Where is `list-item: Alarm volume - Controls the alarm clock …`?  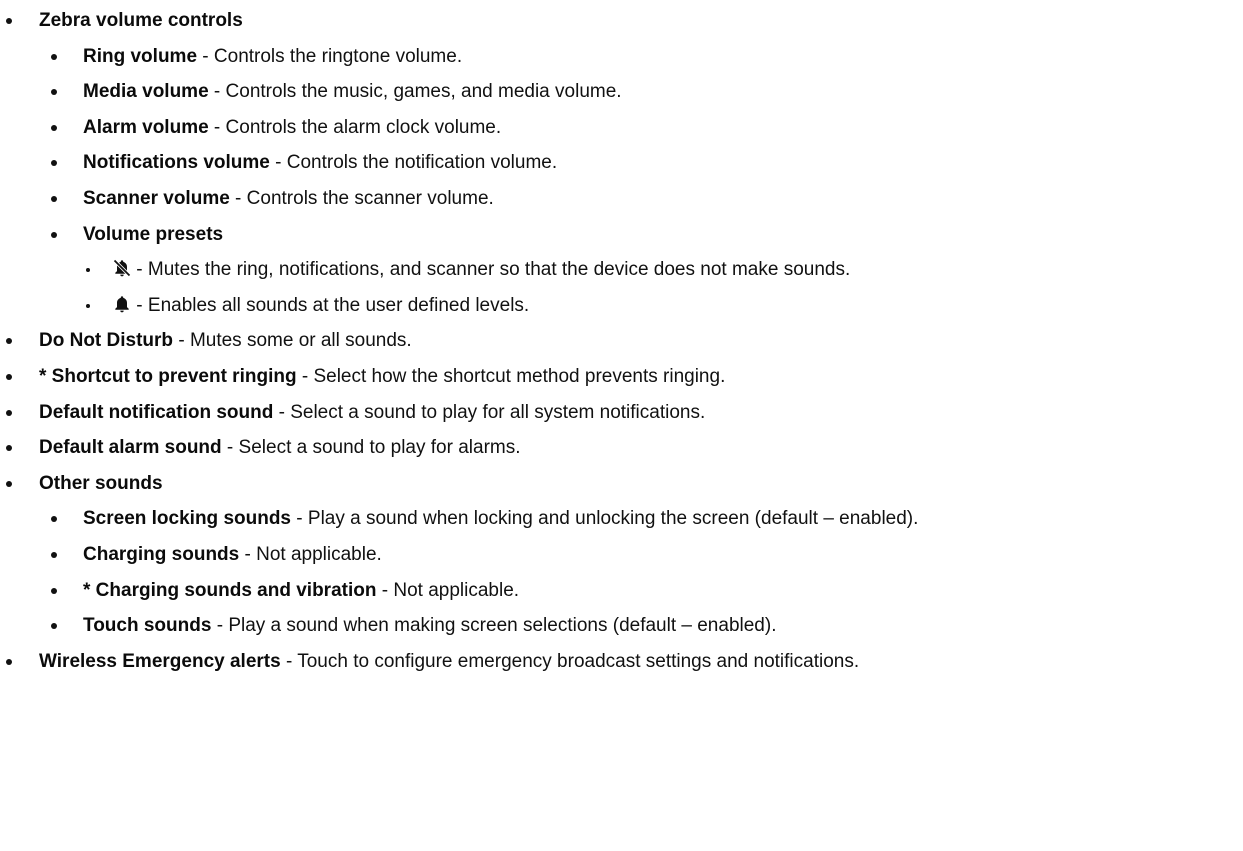
list-item: Alarm volume - Controls the alarm clock … is located at coordinates (621, 128).